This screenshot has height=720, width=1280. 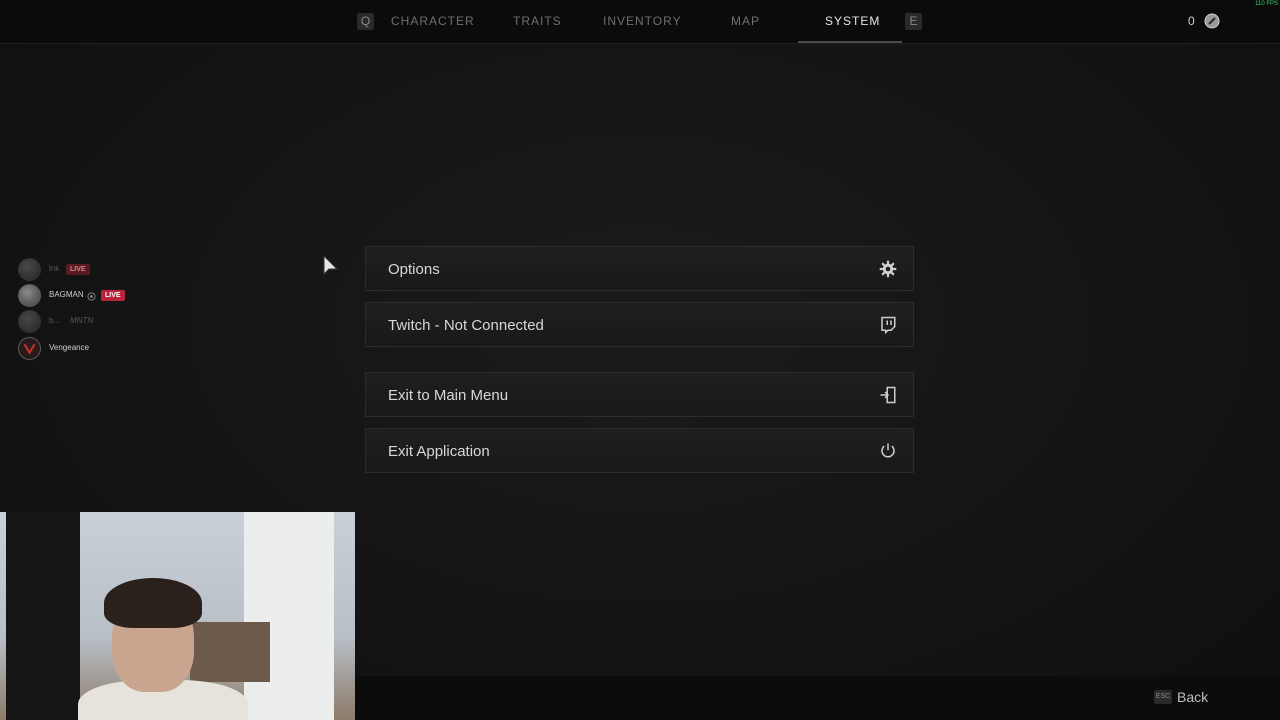 What do you see at coordinates (745, 21) in the screenshot?
I see `tab-map: MAP` at bounding box center [745, 21].